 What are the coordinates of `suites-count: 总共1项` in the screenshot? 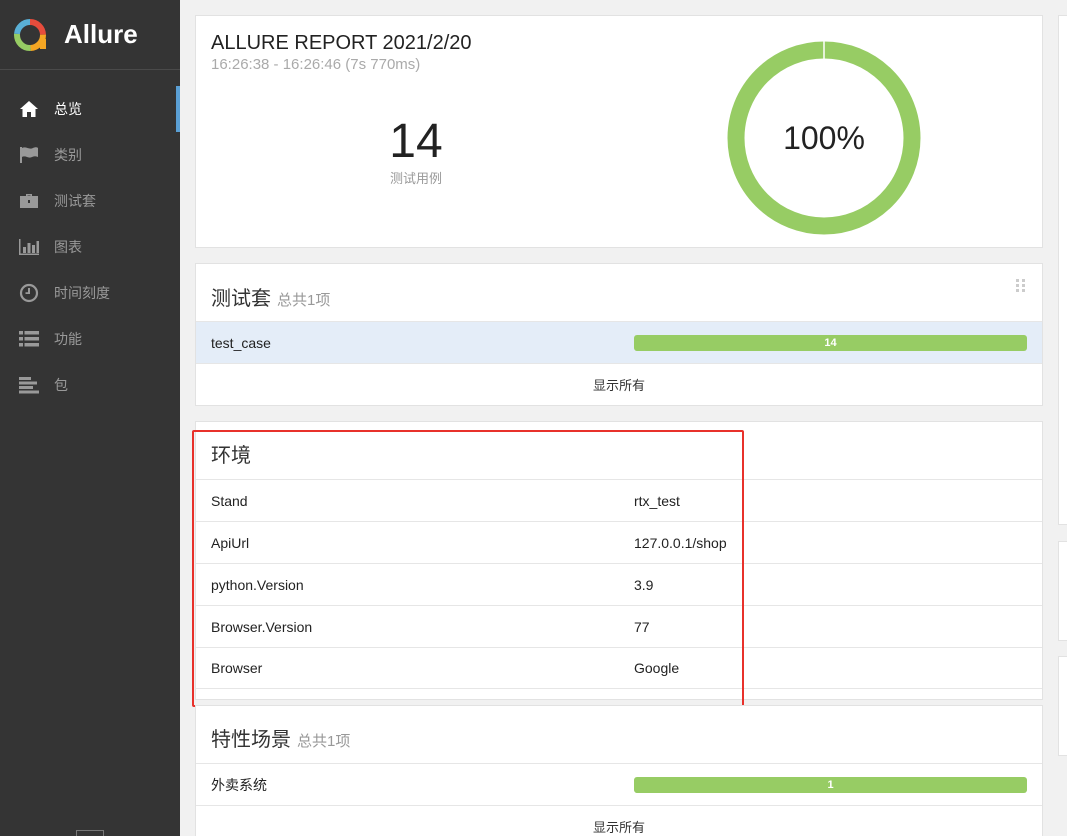 It's located at (304, 300).